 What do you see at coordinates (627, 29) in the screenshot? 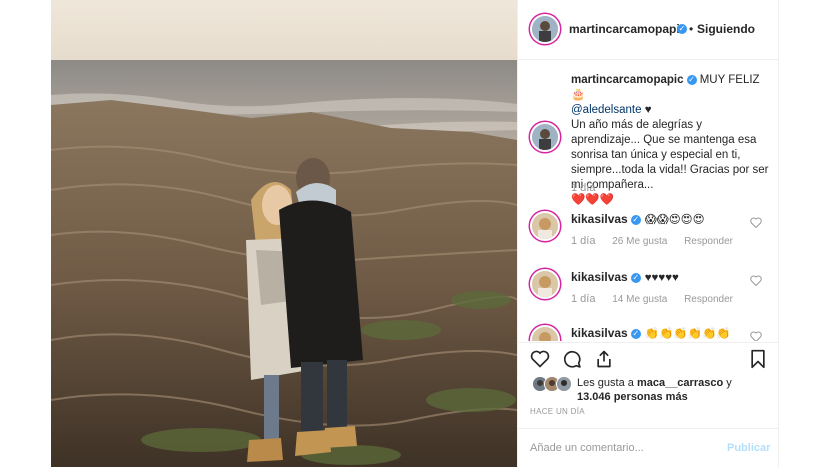
I see `author-username: martincarcamopapic` at bounding box center [627, 29].